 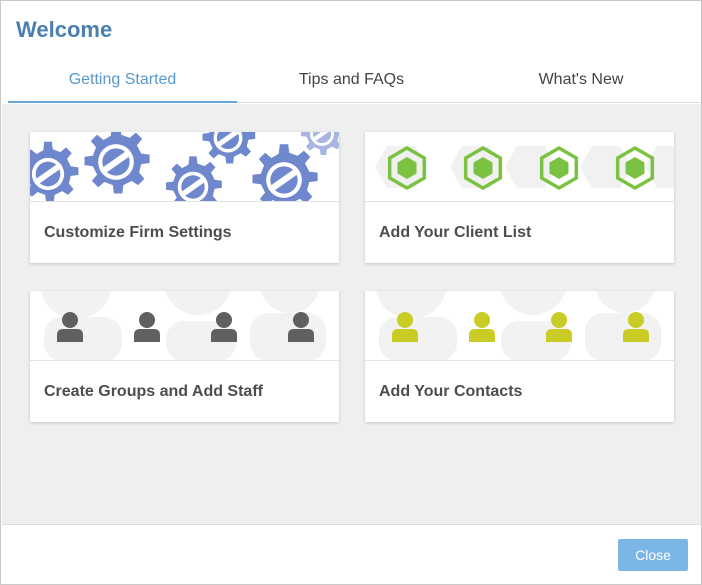 What do you see at coordinates (184, 326) in the screenshot?
I see `staff-banner` at bounding box center [184, 326].